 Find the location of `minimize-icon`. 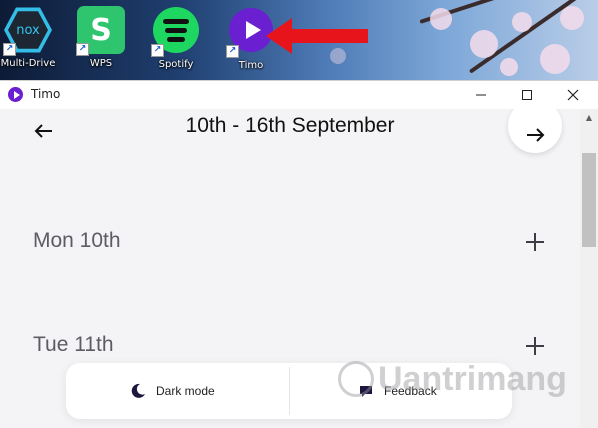

minimize-icon is located at coordinates (481, 94).